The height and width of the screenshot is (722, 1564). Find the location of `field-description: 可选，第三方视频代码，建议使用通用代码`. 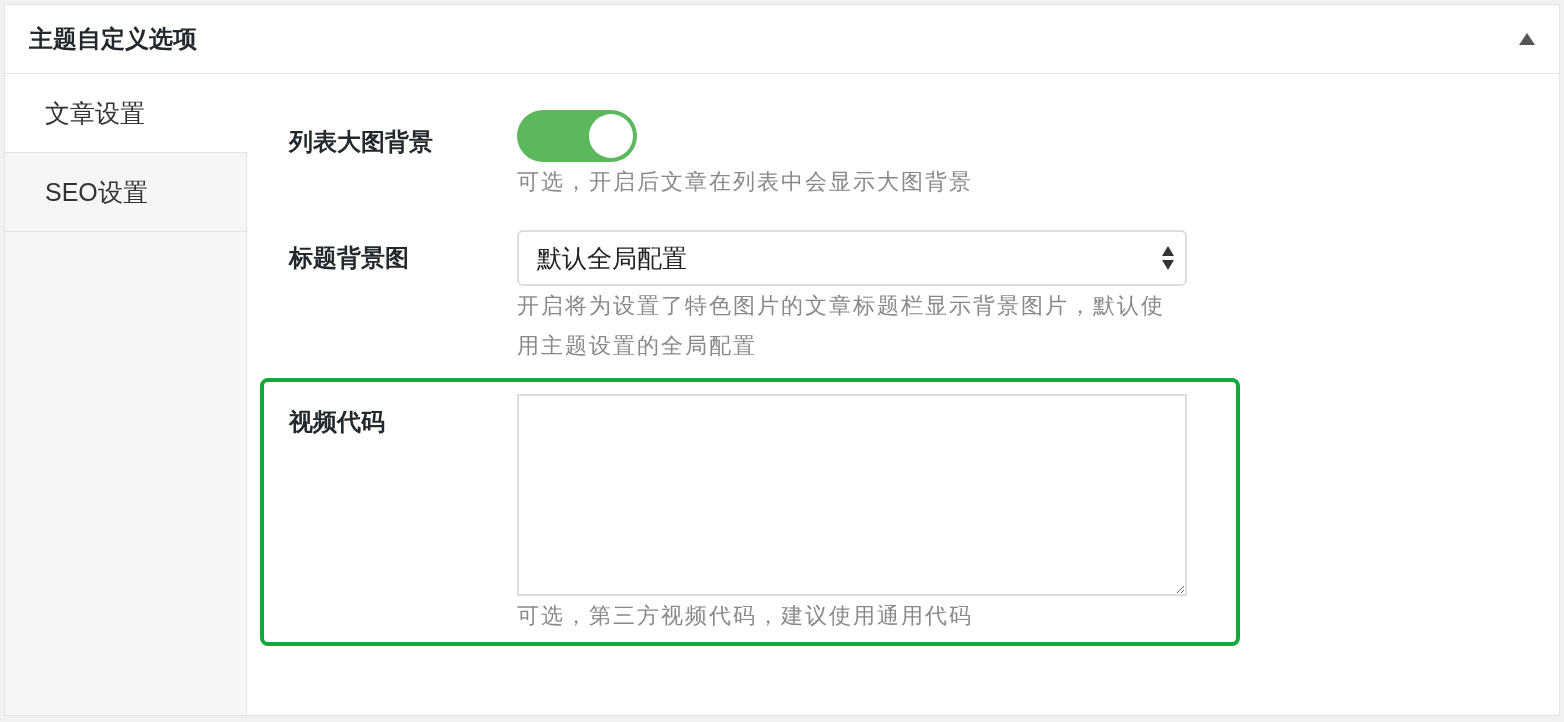

field-description: 可选，第三方视频代码，建议使用通用代码 is located at coordinates (745, 616).